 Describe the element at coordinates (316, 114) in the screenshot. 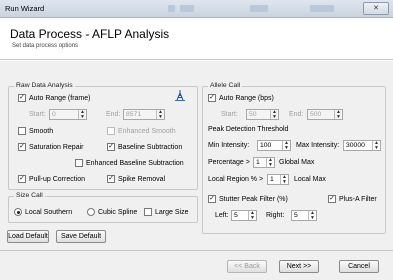

I see `allele-end-value: 500` at that location.